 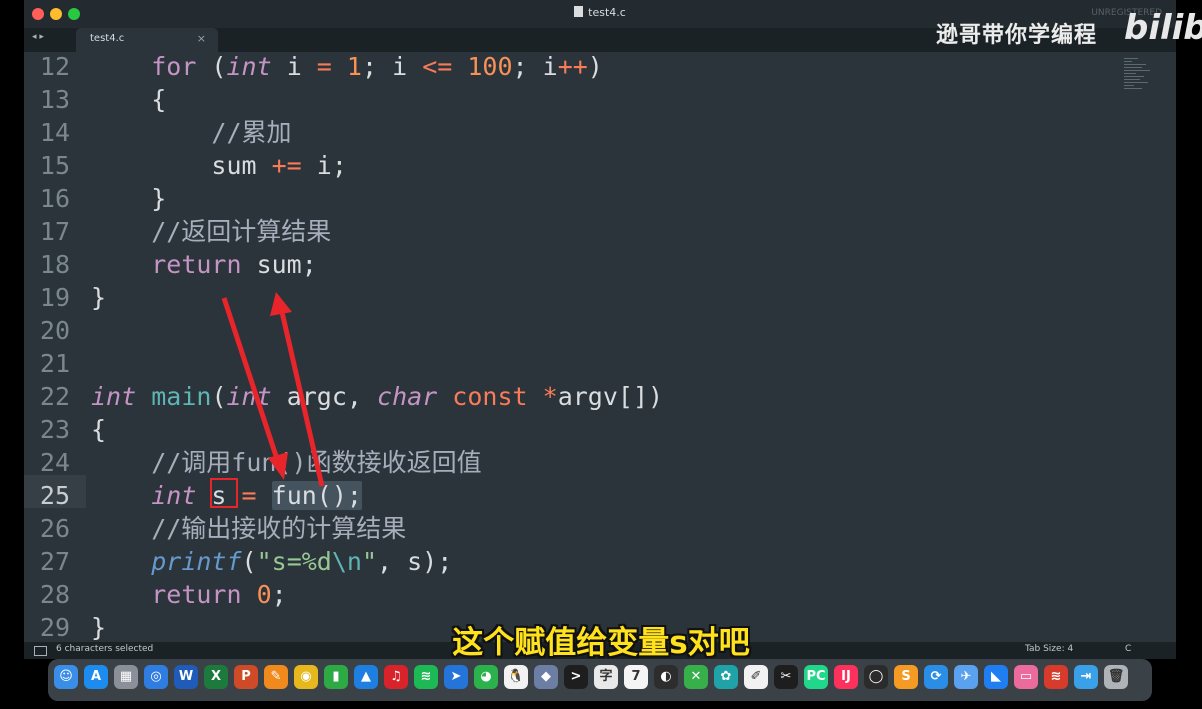 I want to click on fan-icon: ≋, so click(x=1056, y=677).